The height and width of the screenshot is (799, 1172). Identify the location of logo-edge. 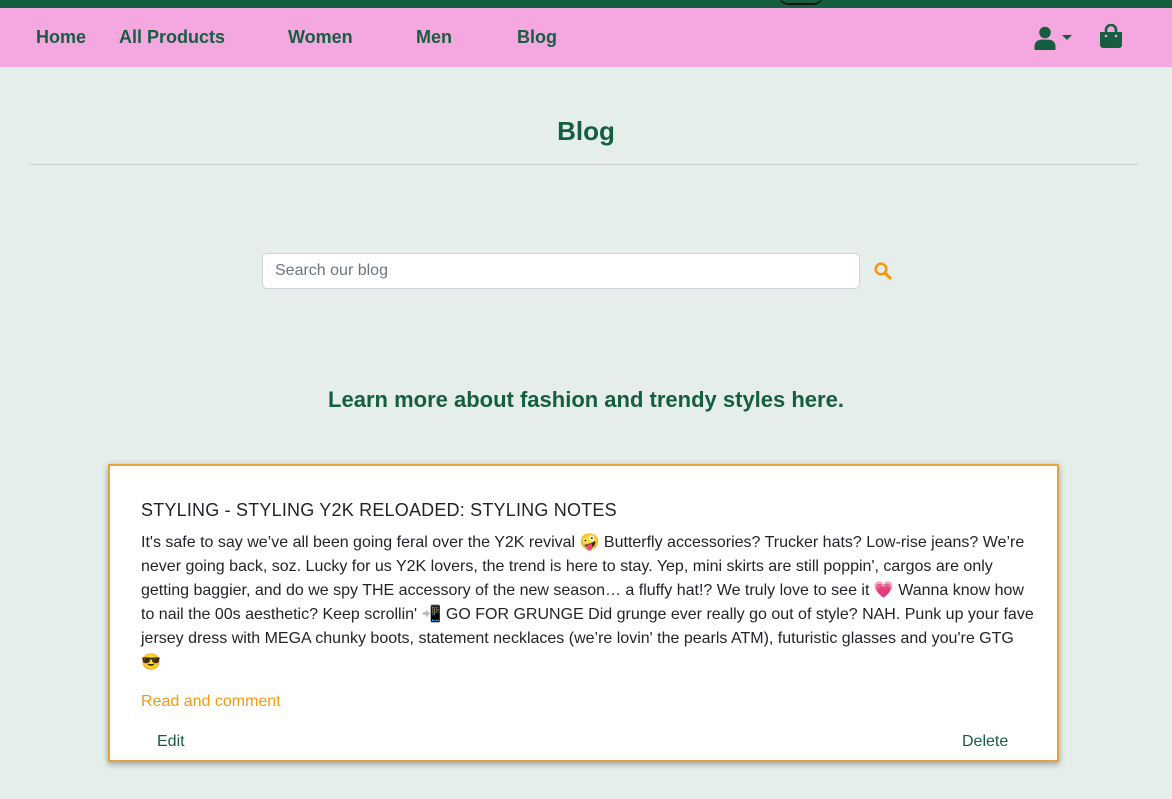
(801, 2).